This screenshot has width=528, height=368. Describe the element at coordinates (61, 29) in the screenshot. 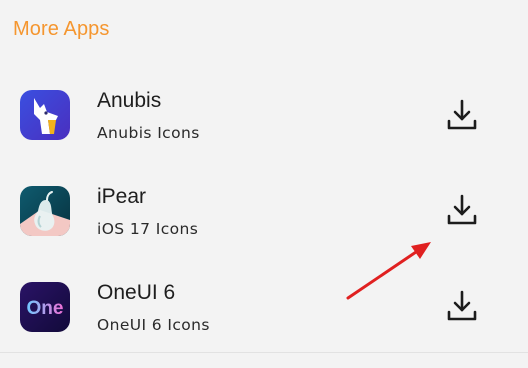

I see `section-title: More Apps` at that location.